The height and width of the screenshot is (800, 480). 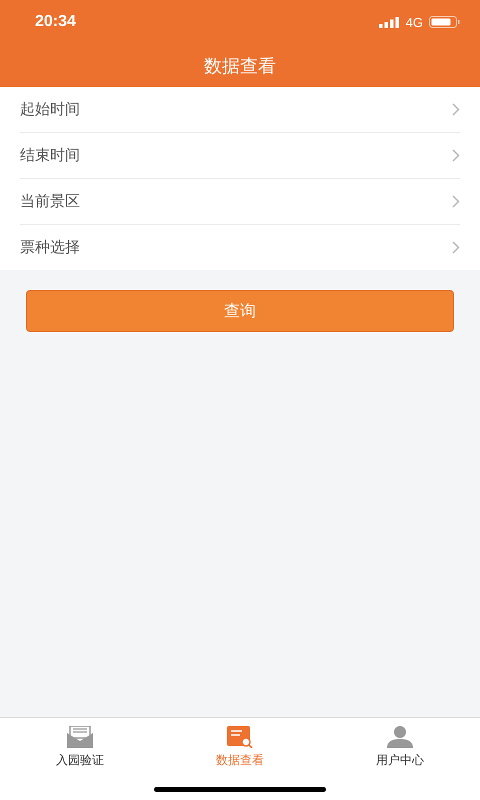 What do you see at coordinates (240, 737) in the screenshot?
I see `search-document-icon` at bounding box center [240, 737].